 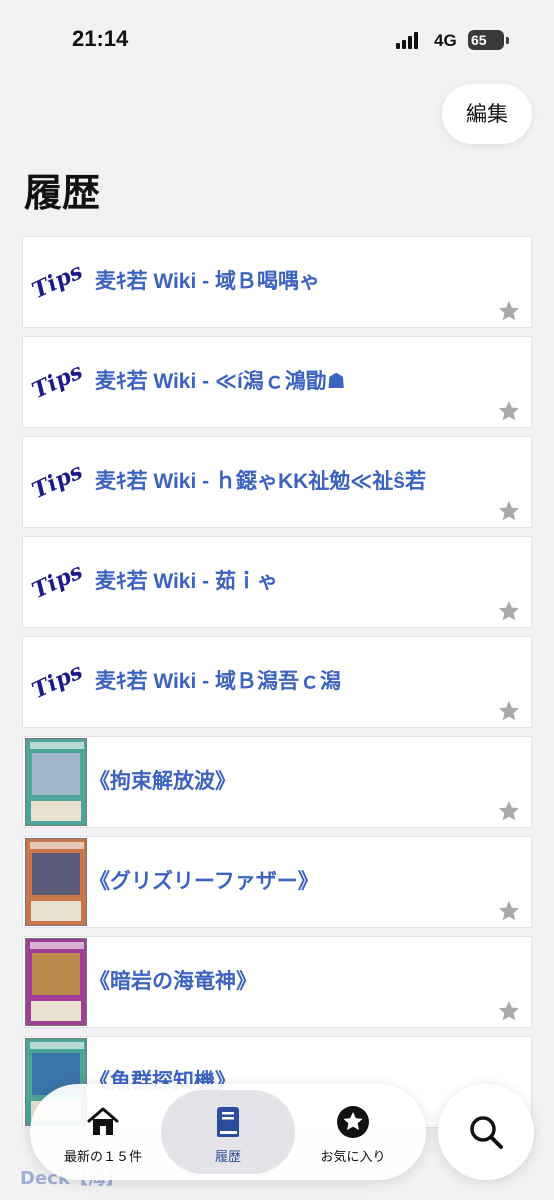 I want to click on history-title-link: 麦ｷ若 Wiki - 茹ｉゃ, so click(x=186, y=580).